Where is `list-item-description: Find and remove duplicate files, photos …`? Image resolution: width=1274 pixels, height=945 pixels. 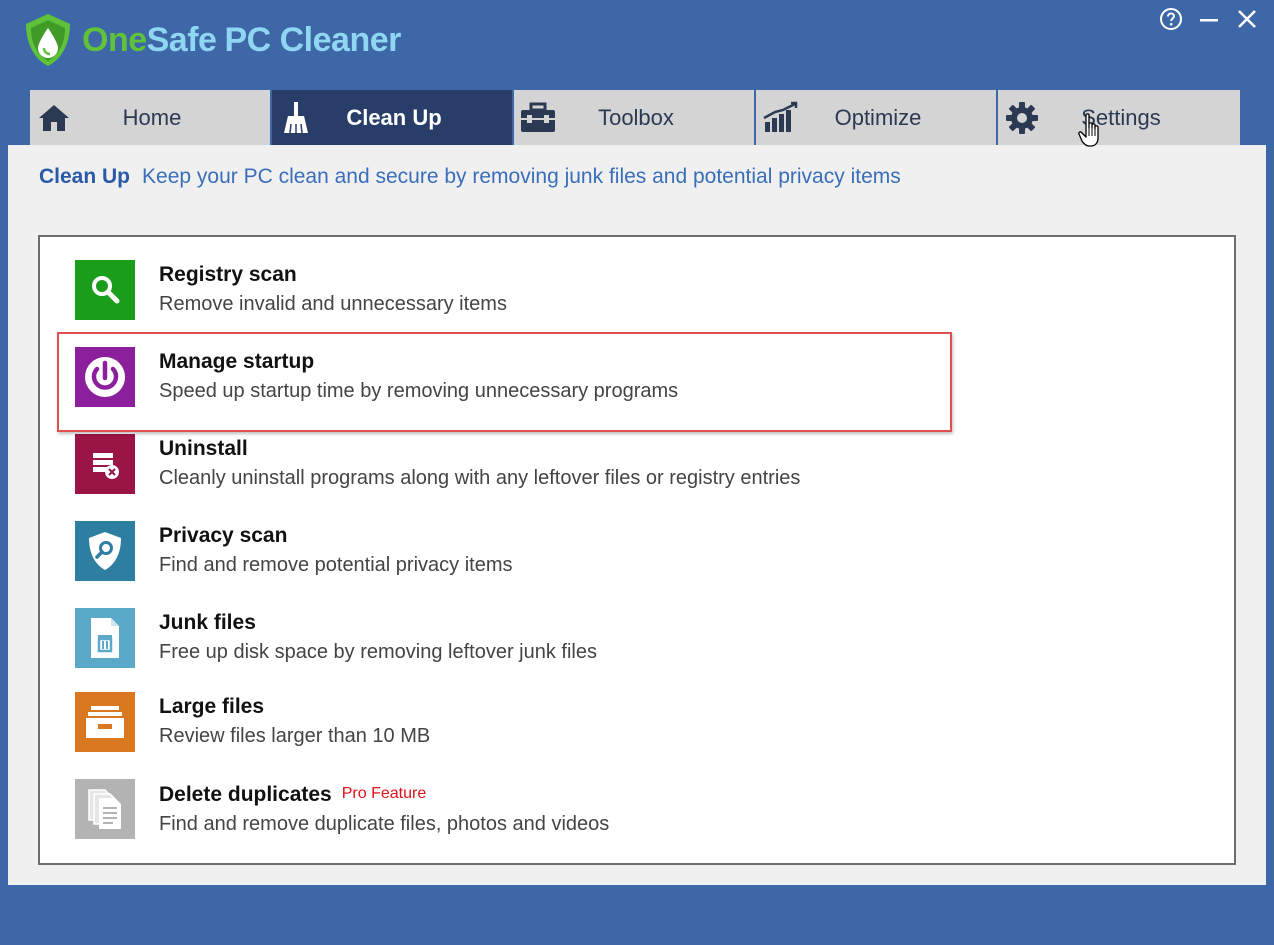 list-item-description: Find and remove duplicate files, photos … is located at coordinates (384, 823).